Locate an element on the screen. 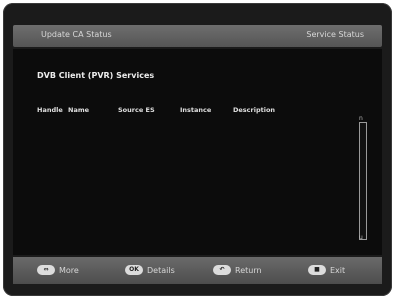 This screenshot has height=301, width=396. scroll-down-marker: u is located at coordinates (361, 237).